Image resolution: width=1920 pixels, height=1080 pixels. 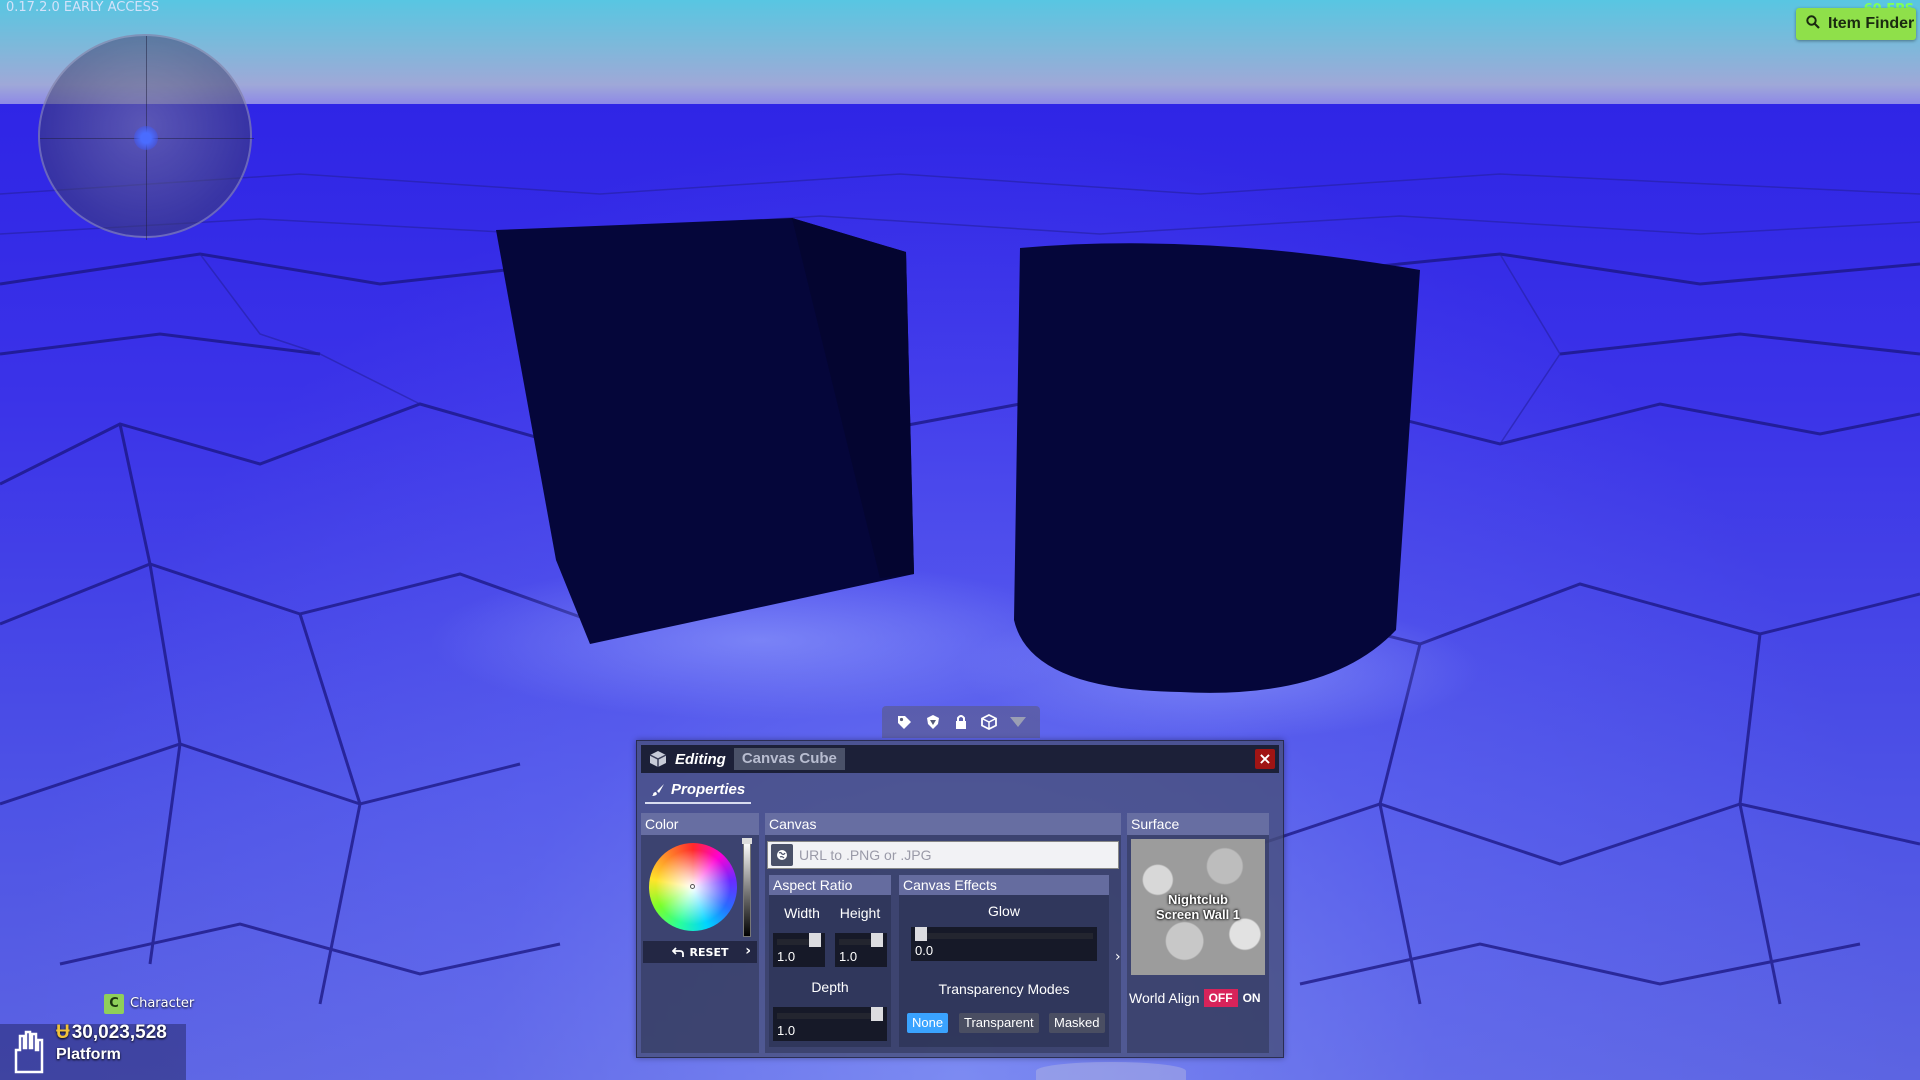 I want to click on glow-slider-knob, so click(x=921, y=934).